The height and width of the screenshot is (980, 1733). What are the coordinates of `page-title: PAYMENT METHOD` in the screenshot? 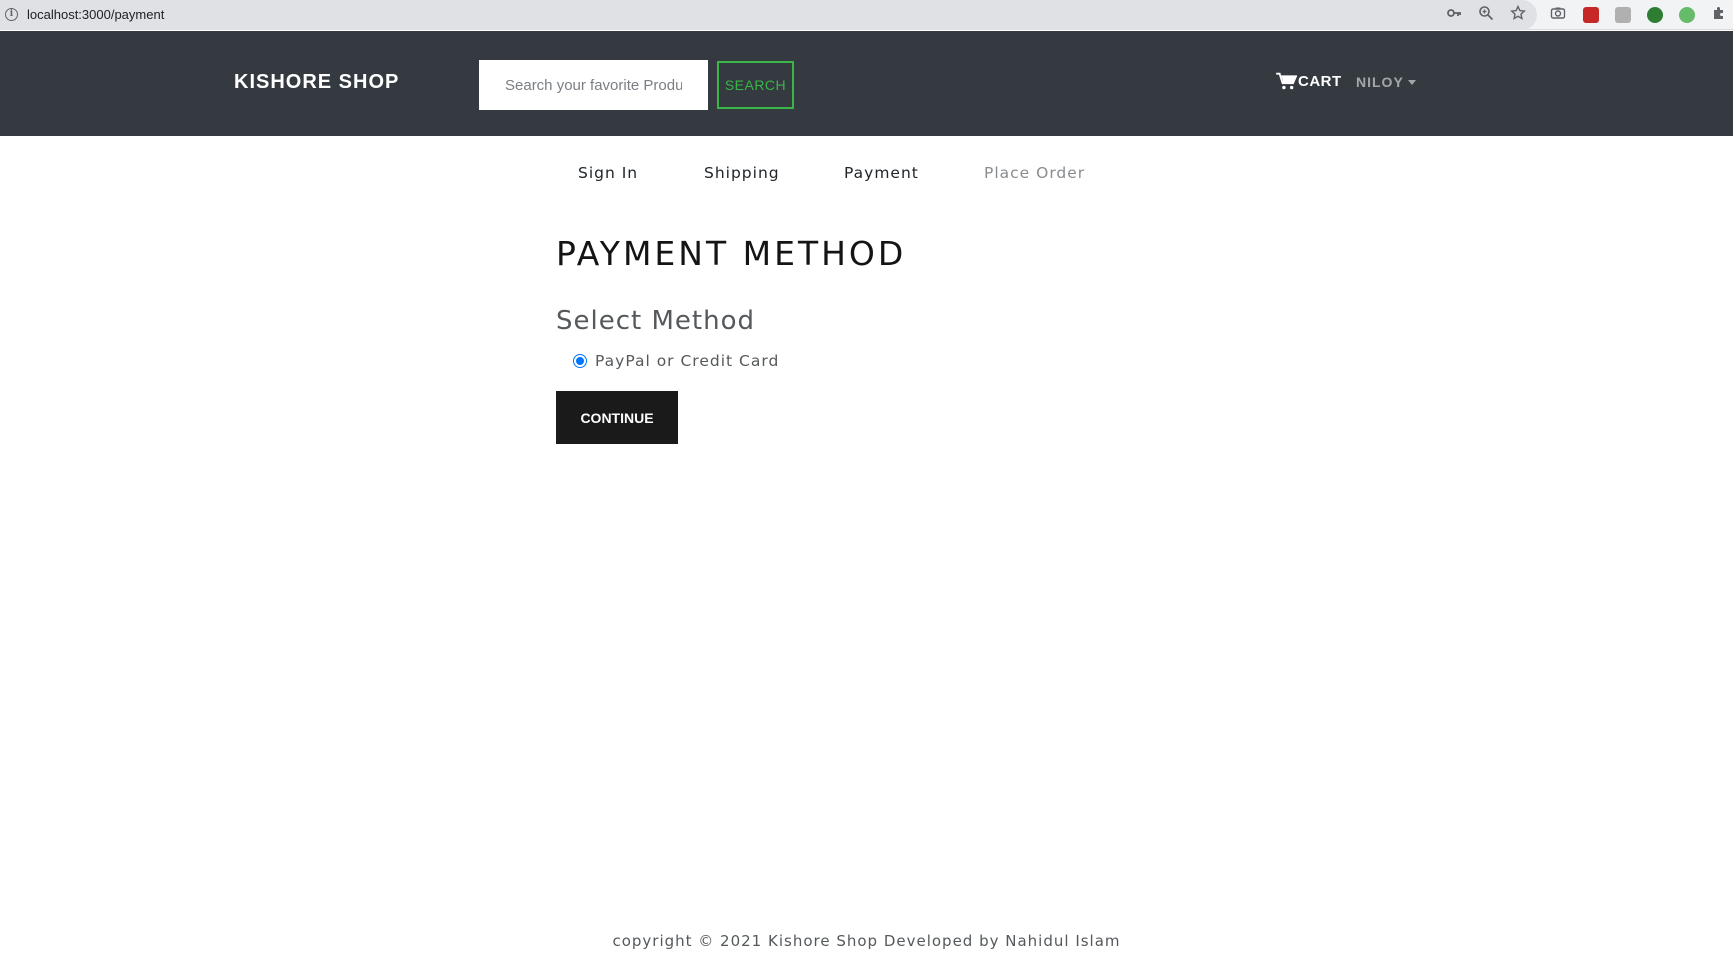 It's located at (731, 253).